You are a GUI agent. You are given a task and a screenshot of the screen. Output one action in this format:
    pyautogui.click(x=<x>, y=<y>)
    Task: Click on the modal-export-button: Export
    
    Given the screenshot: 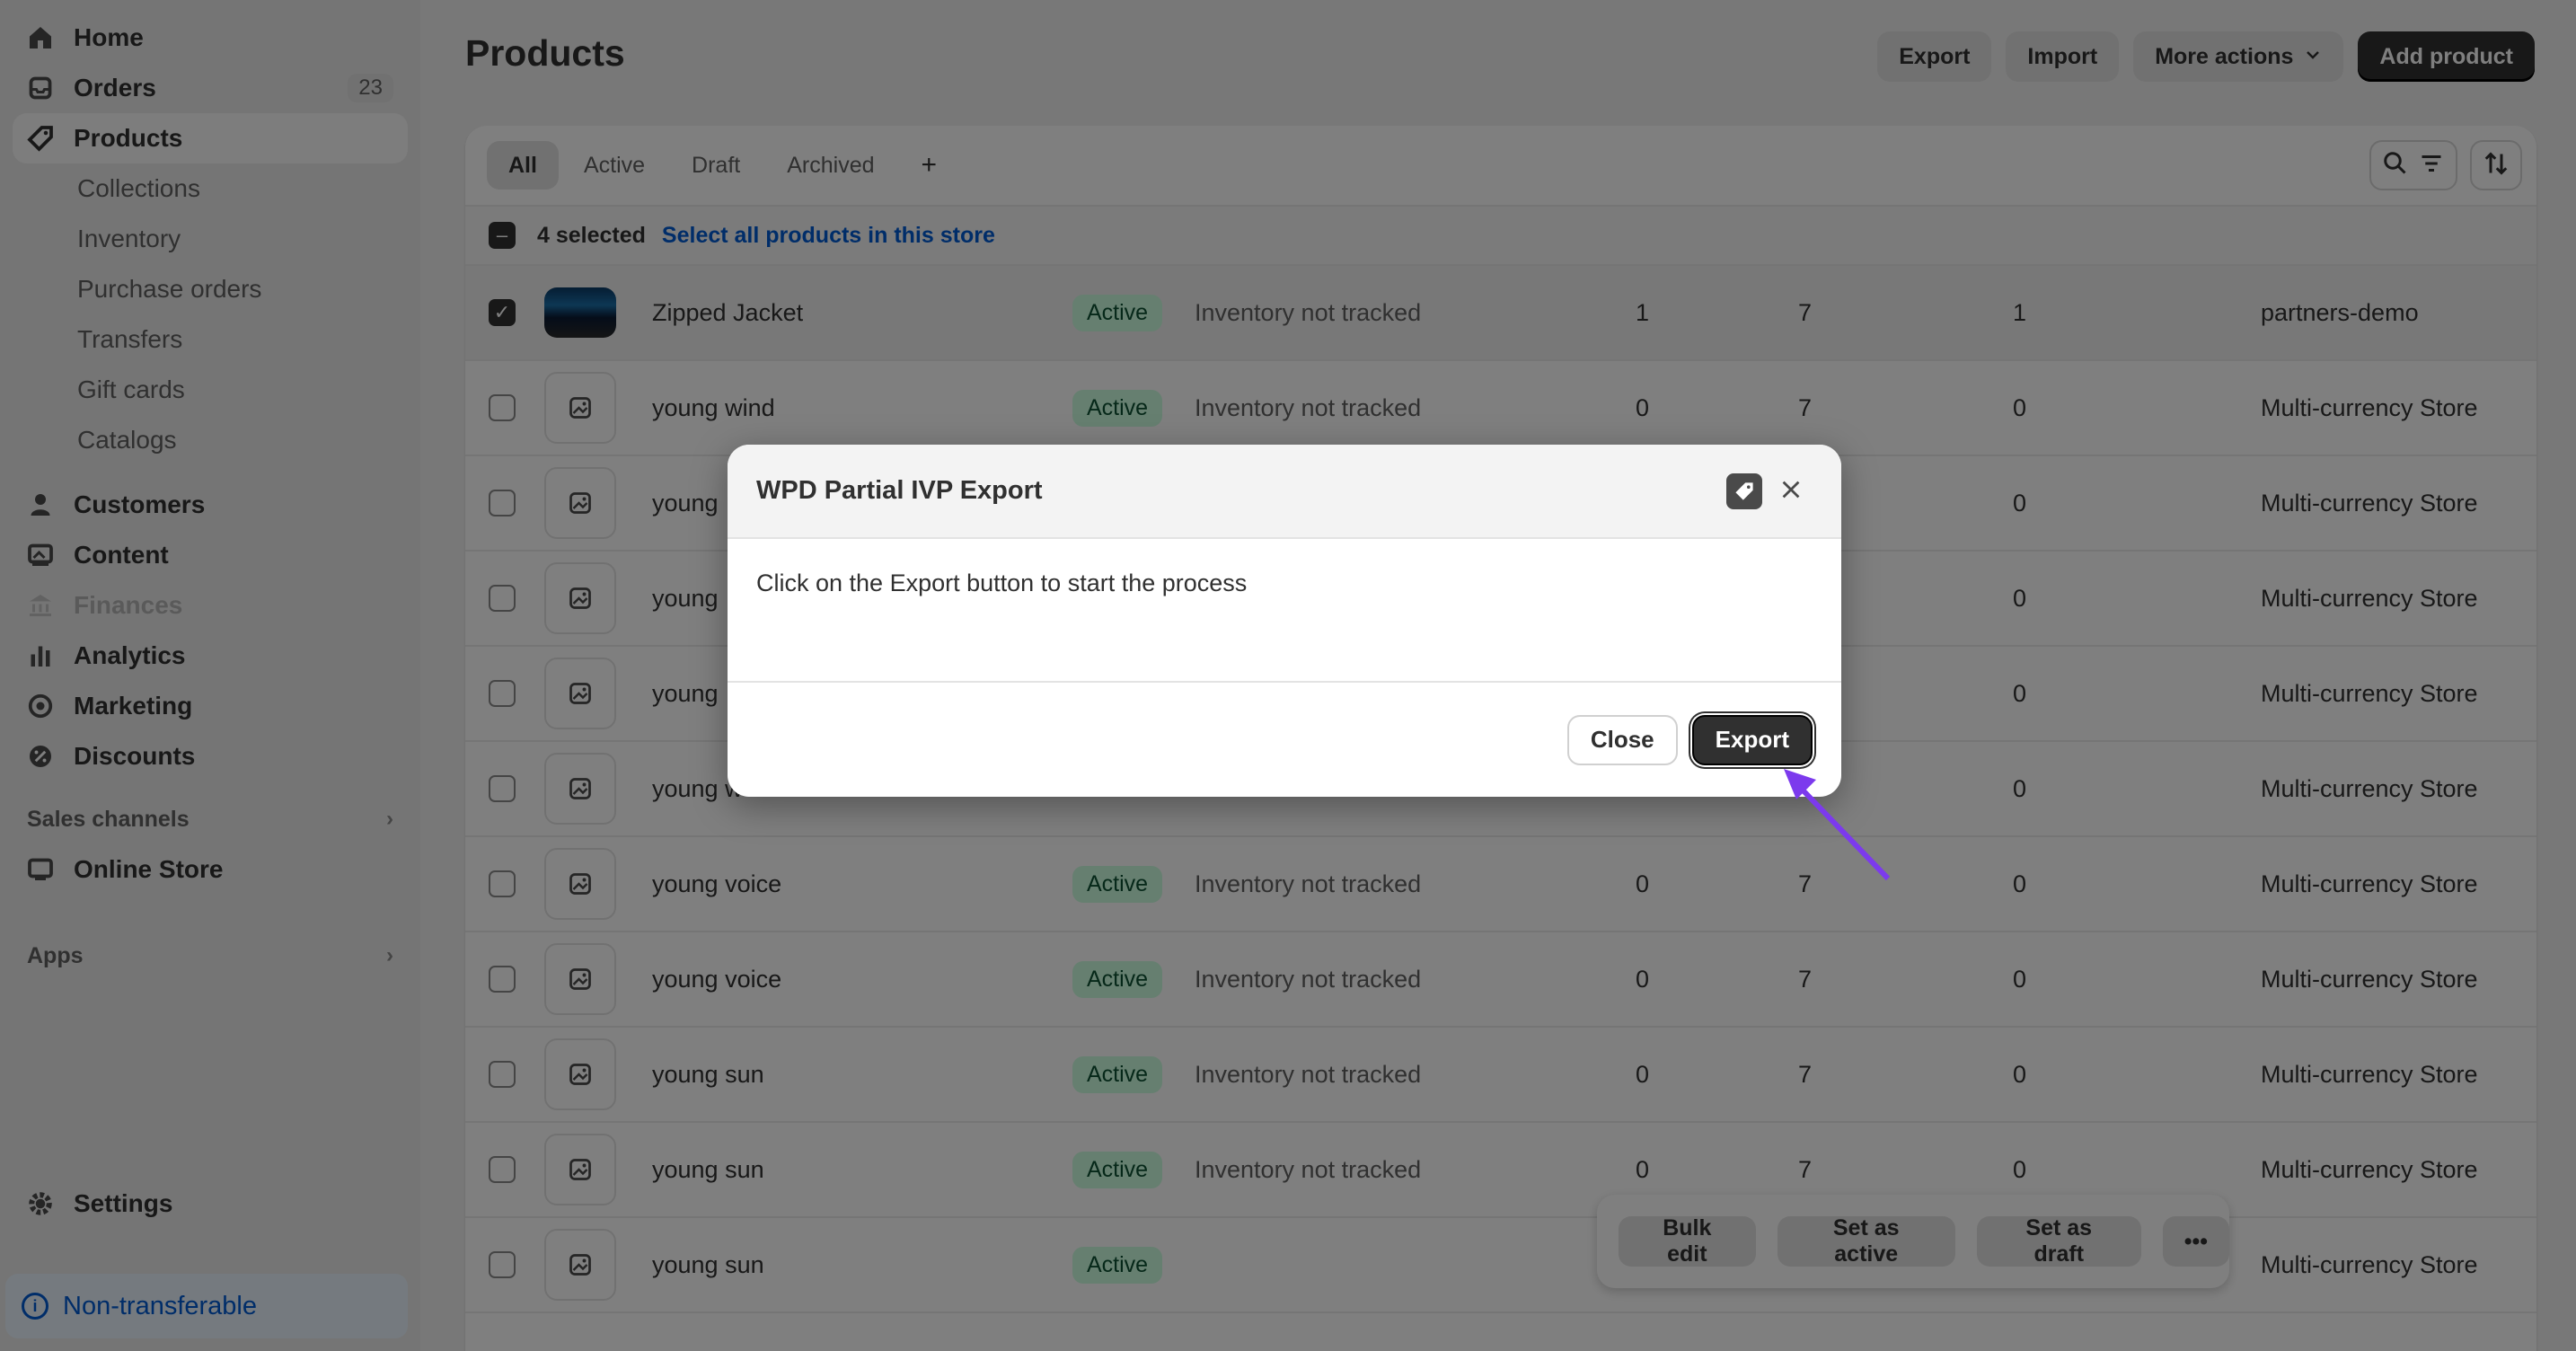 What is the action you would take?
    pyautogui.click(x=1752, y=739)
    